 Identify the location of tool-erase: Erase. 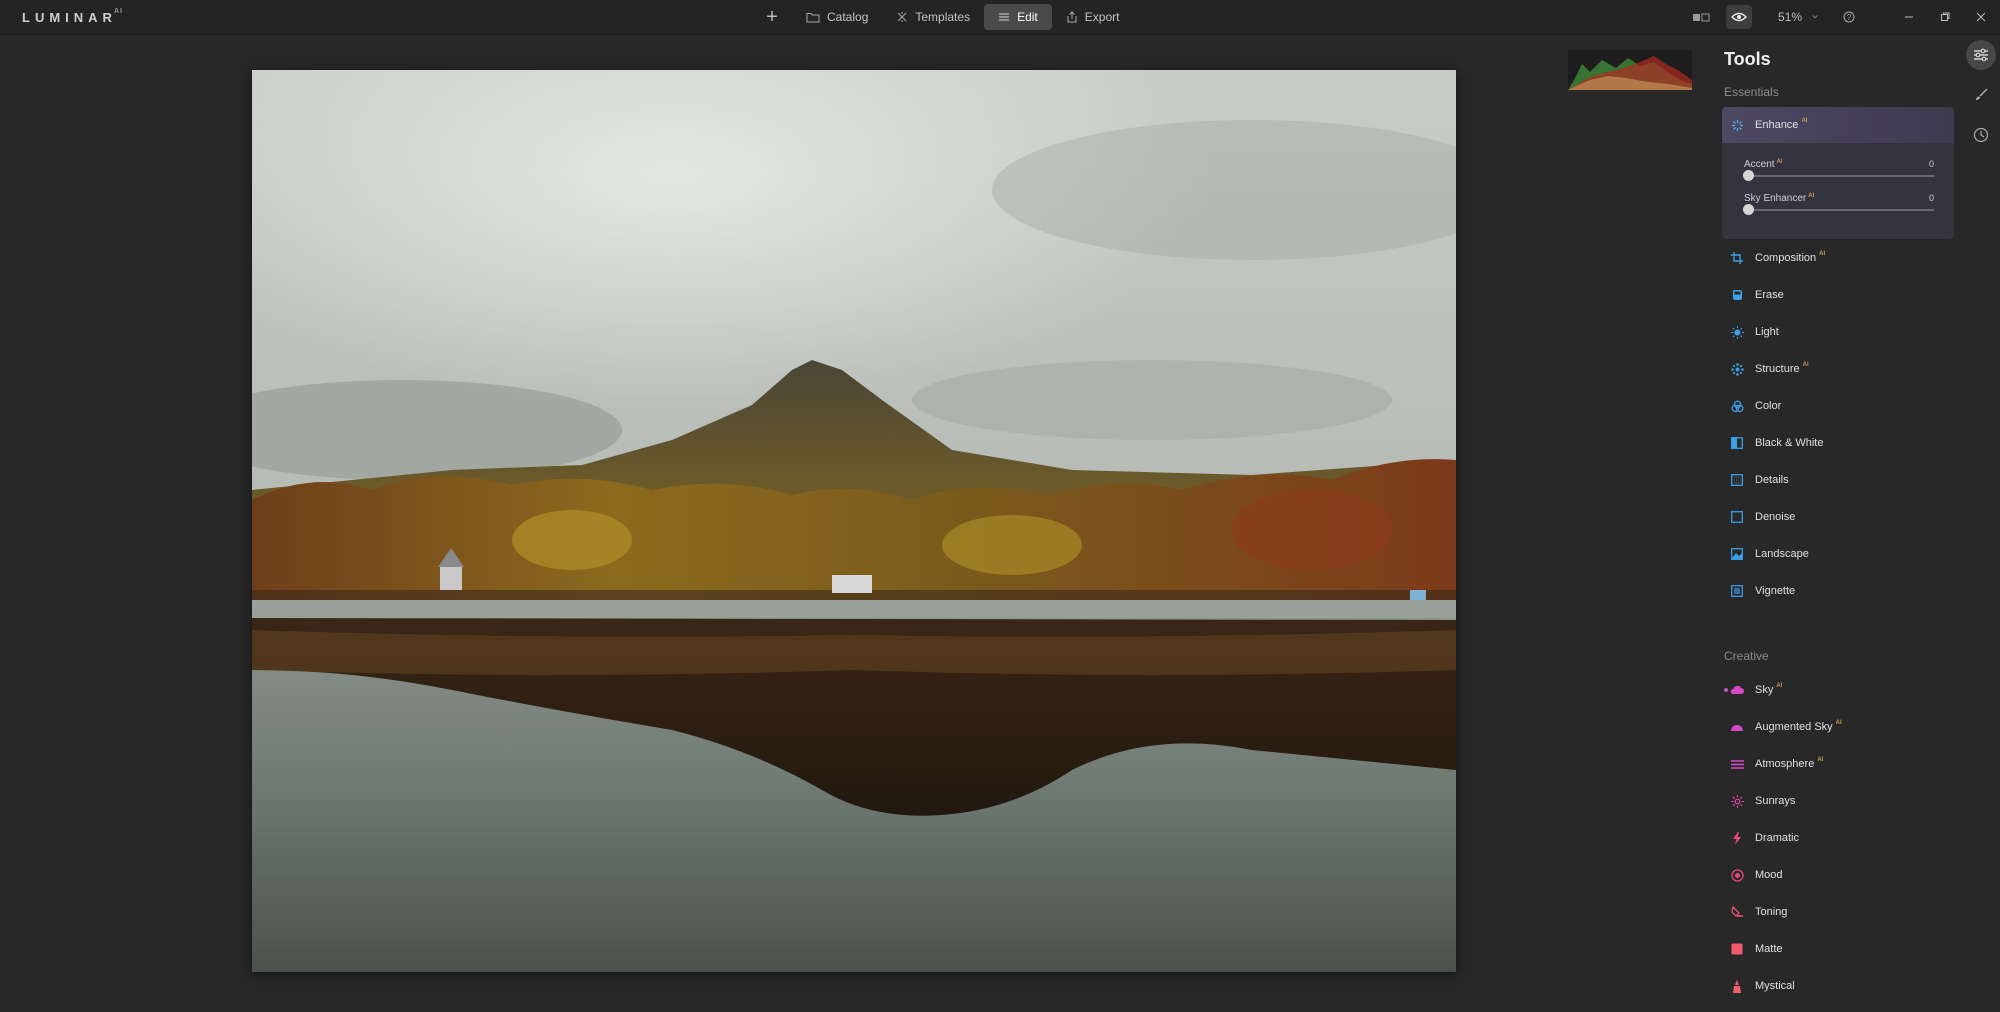
(1838, 295).